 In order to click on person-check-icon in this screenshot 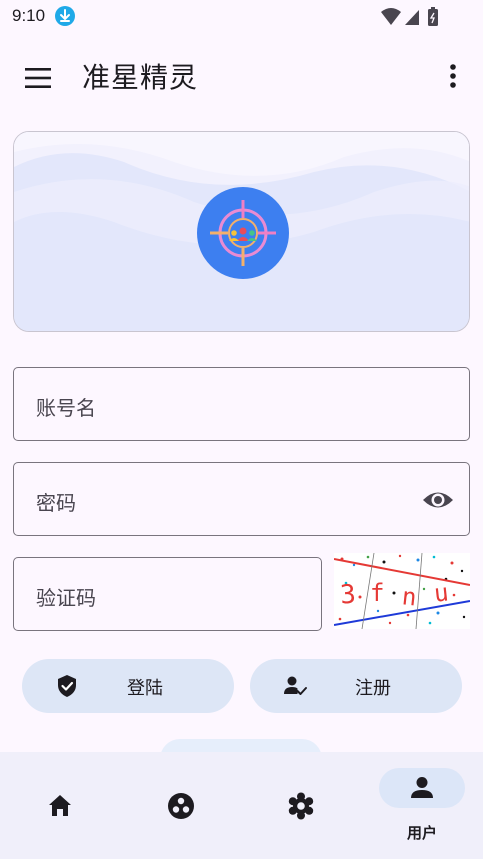, I will do `click(295, 686)`.